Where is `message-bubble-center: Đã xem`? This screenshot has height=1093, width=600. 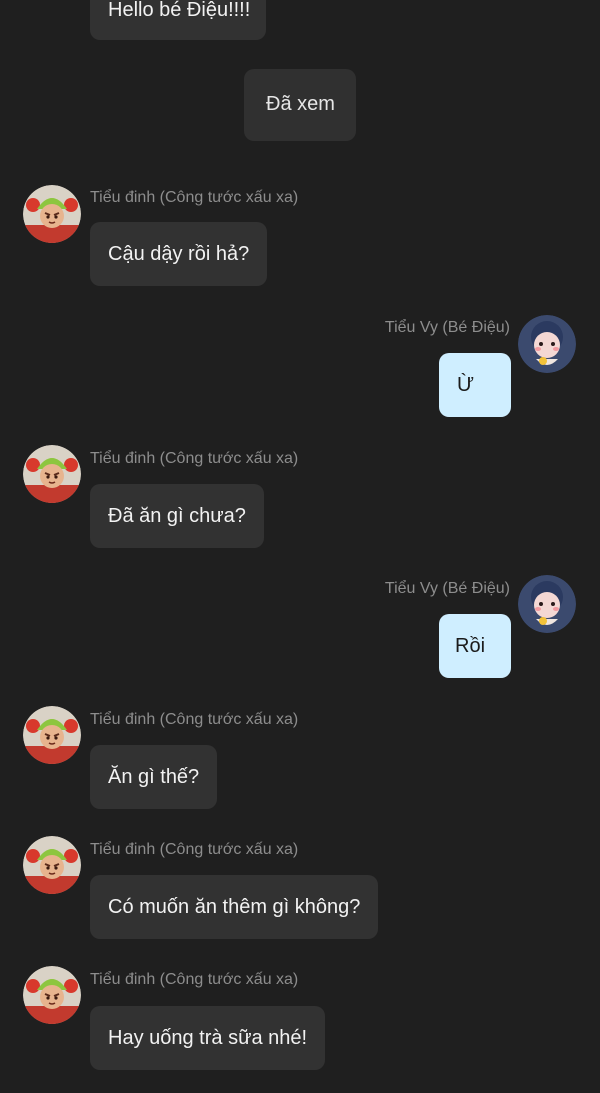 message-bubble-center: Đã xem is located at coordinates (300, 105).